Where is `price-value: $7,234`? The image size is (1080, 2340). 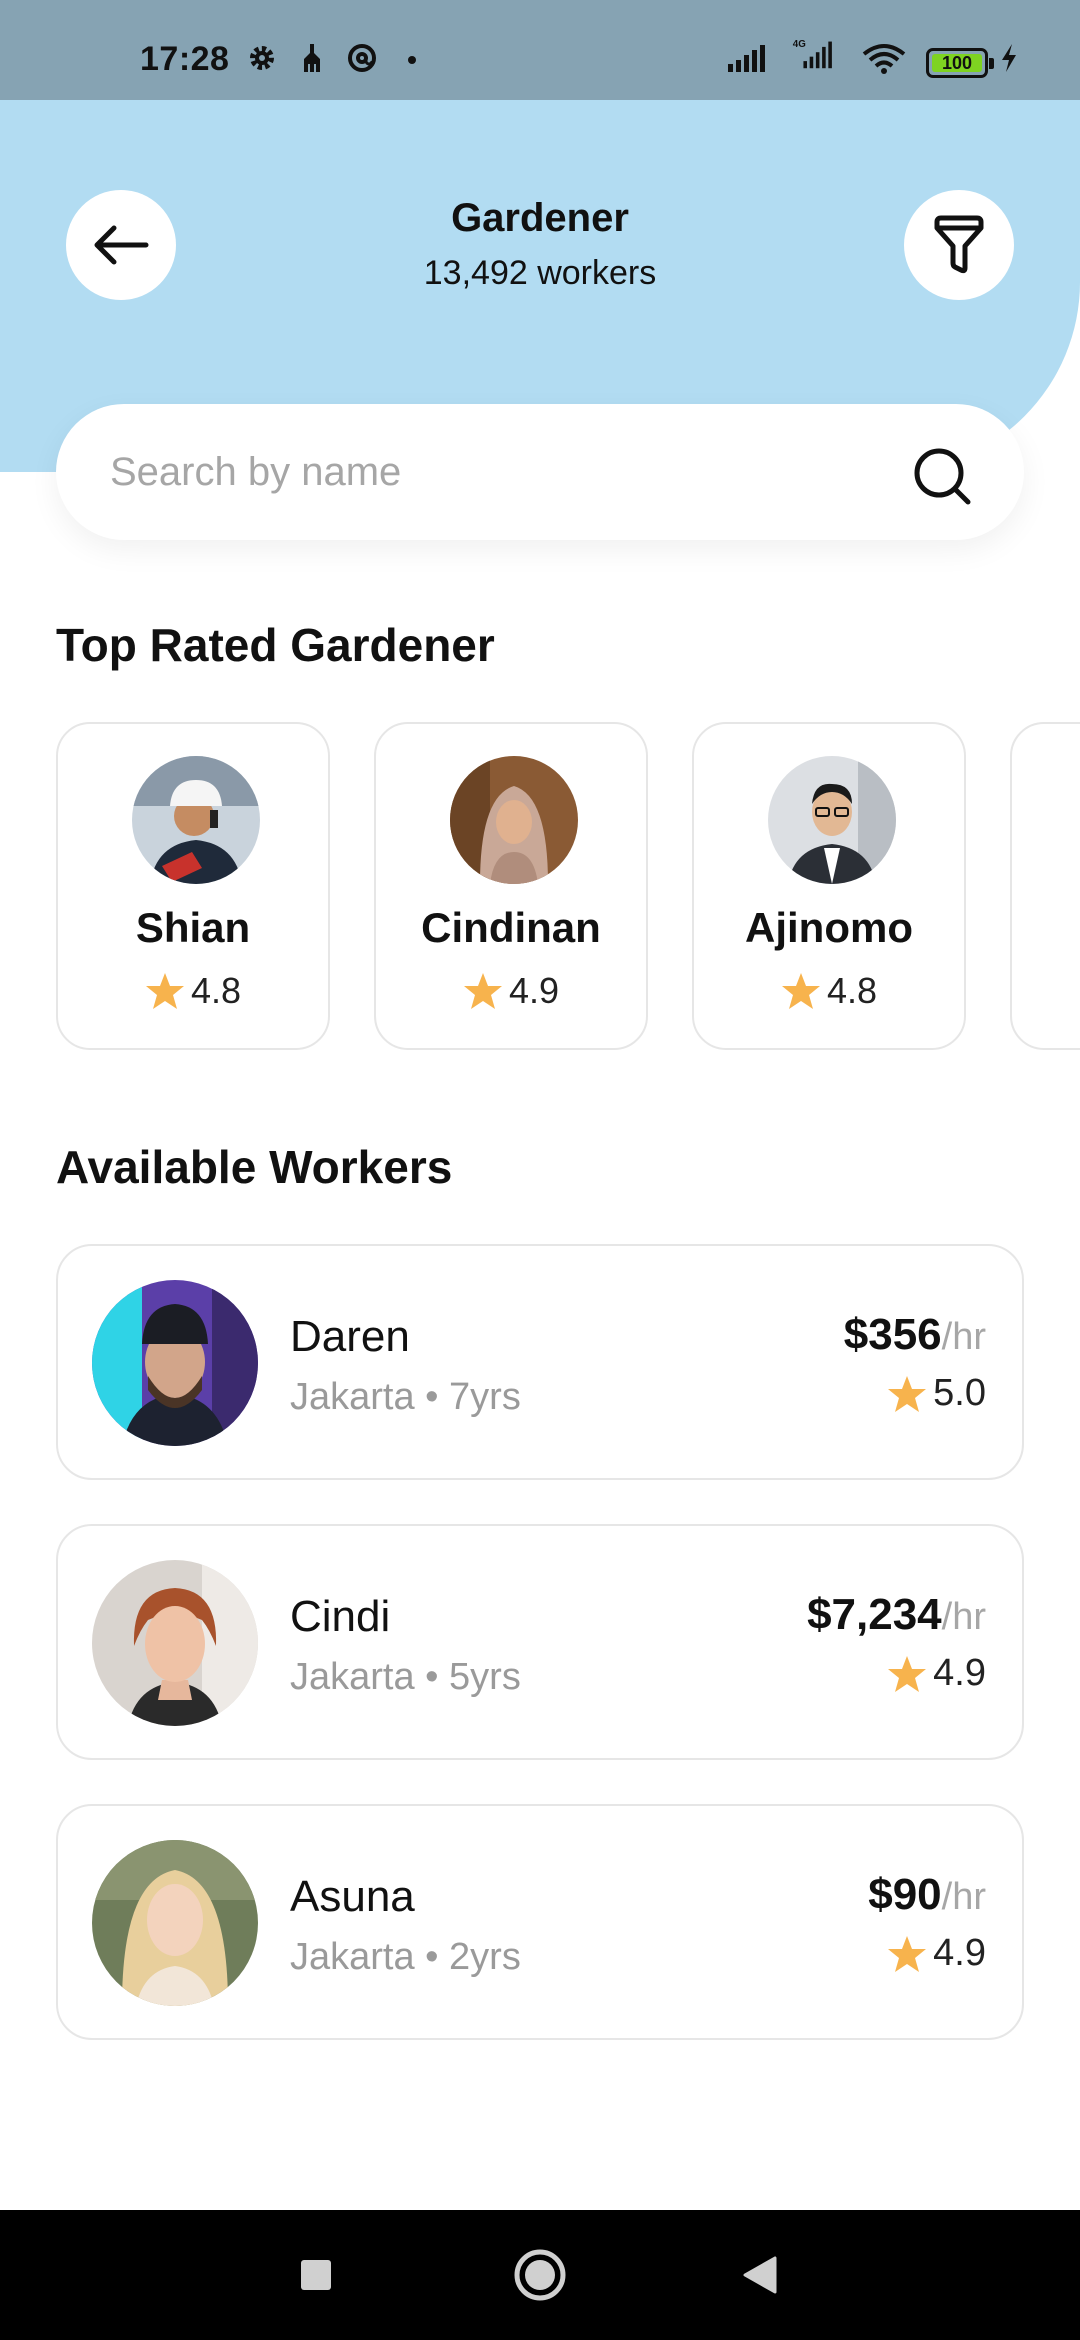 price-value: $7,234 is located at coordinates (874, 1614).